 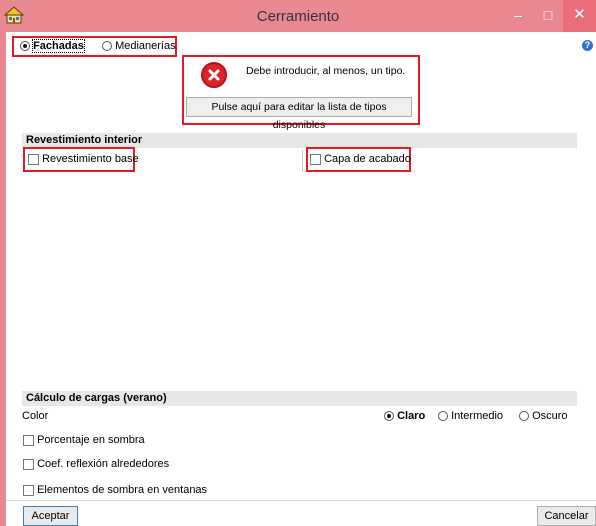 What do you see at coordinates (326, 71) in the screenshot?
I see `error-message: Debe introducir, al menos, un tipo.` at bounding box center [326, 71].